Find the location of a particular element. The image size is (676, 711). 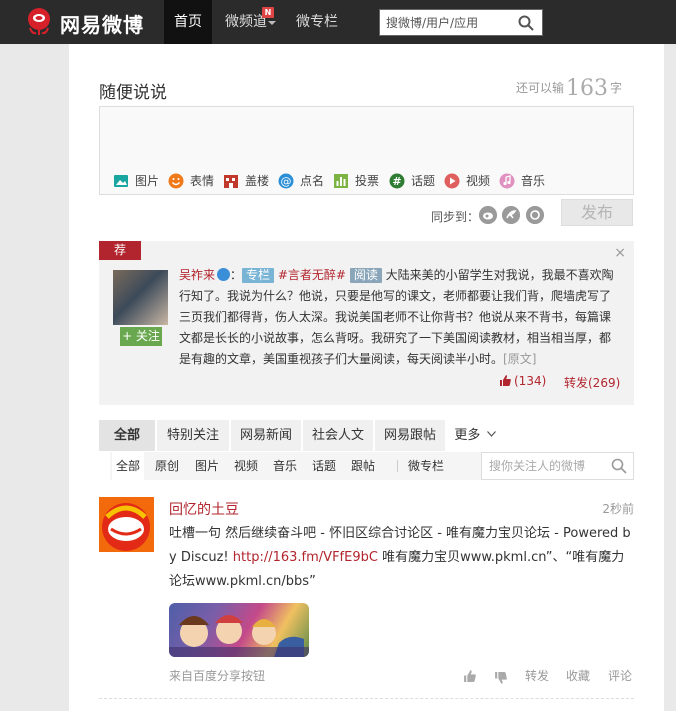

share-sync-icon is located at coordinates (511, 215).